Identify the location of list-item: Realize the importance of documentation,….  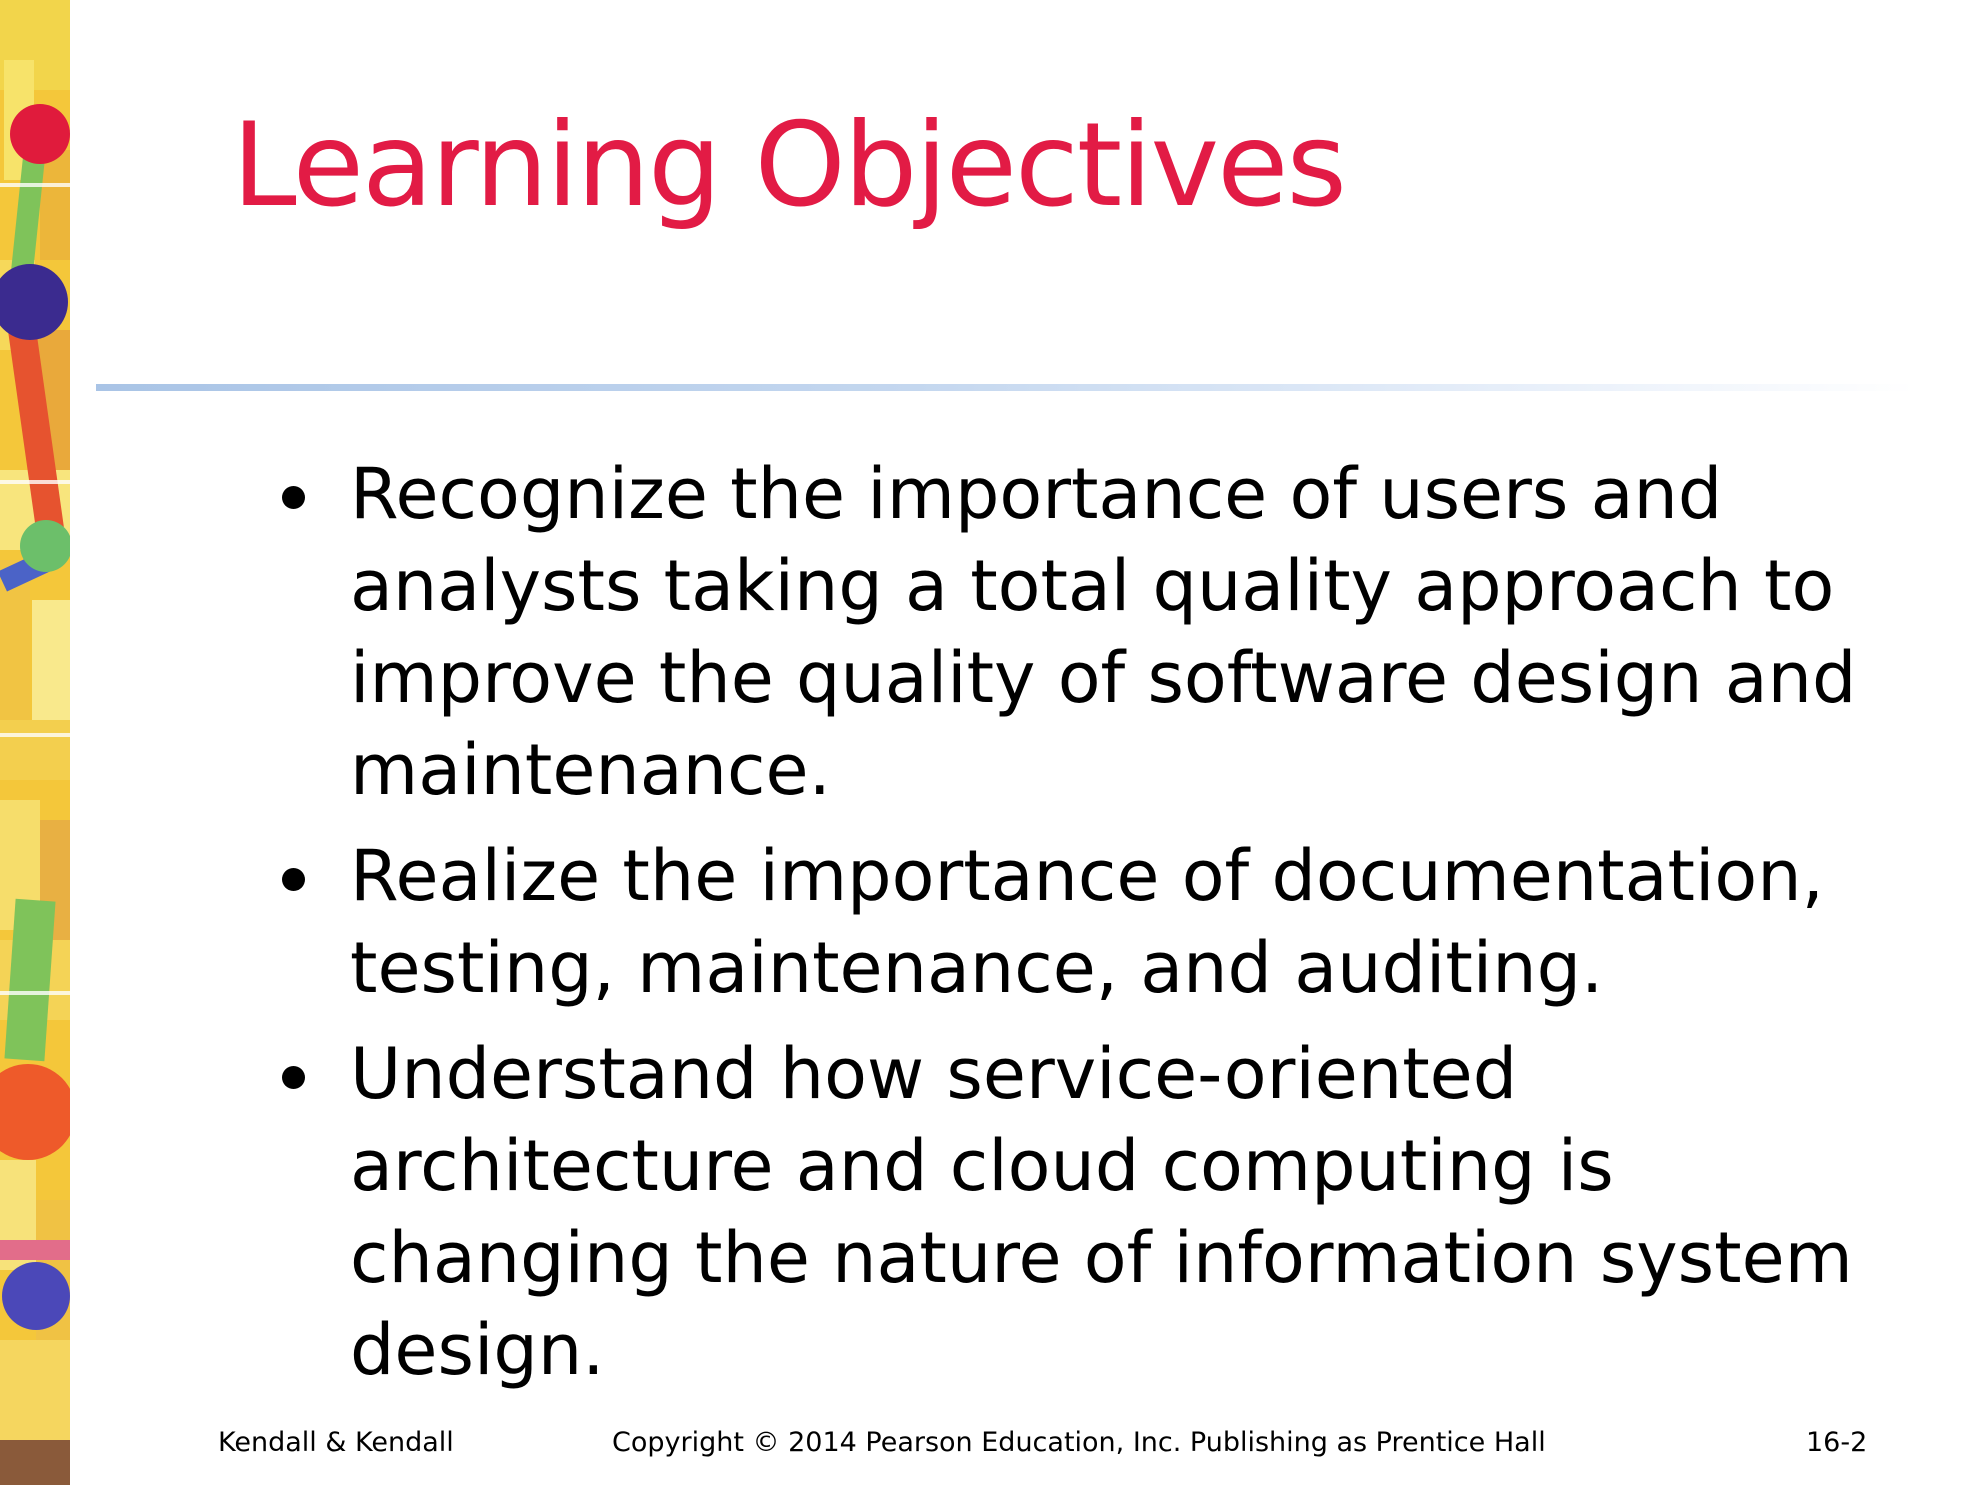
(1112, 922).